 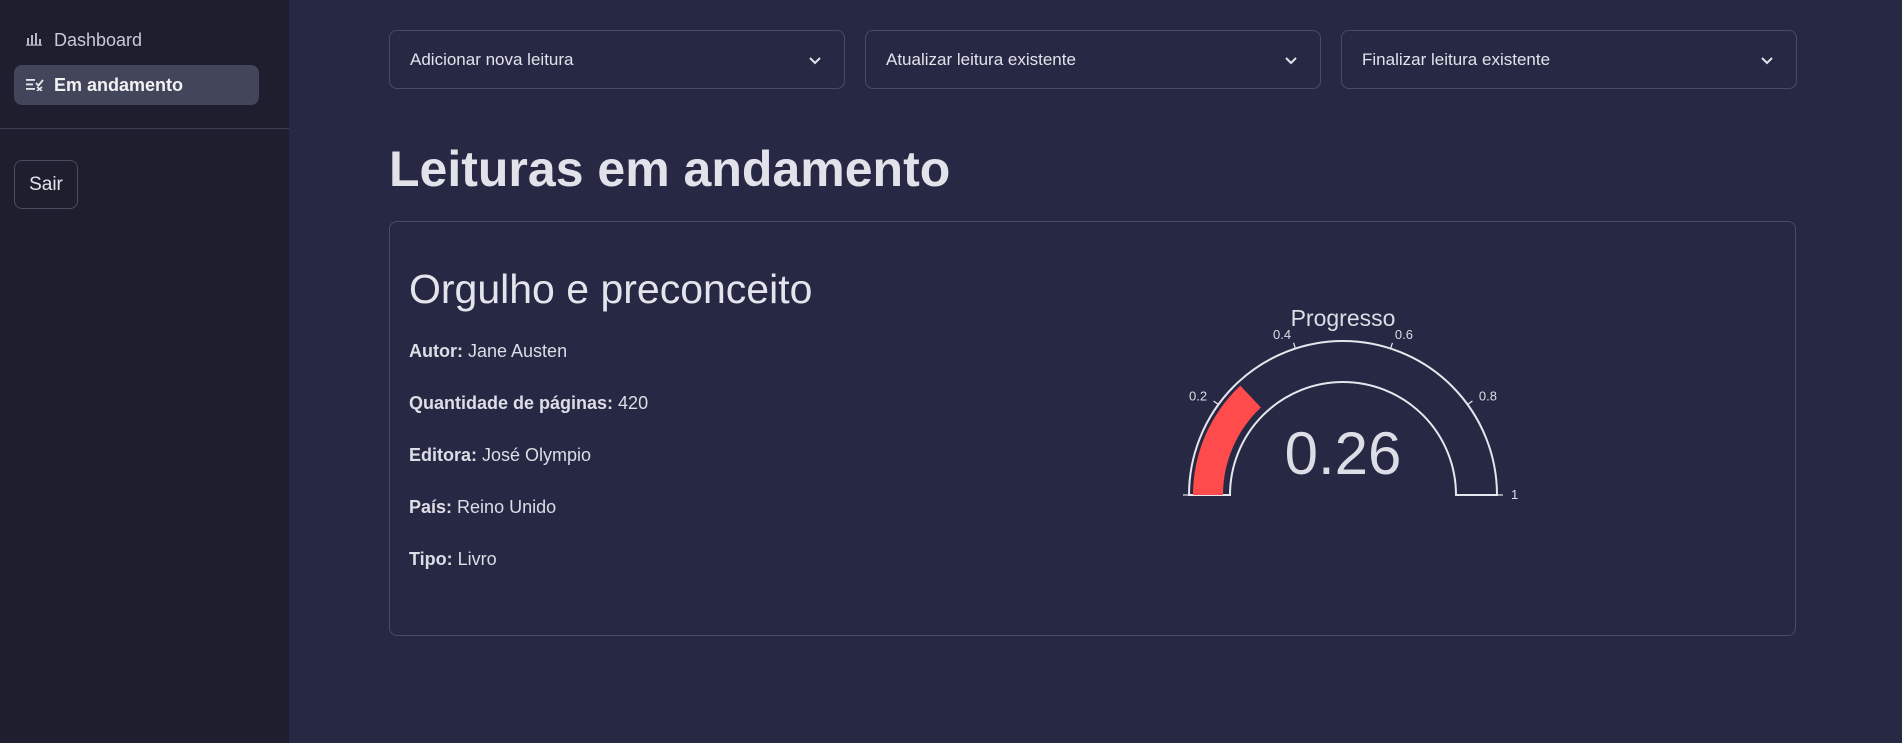 I want to click on add-reading-dropdown: Adicionar nova leitura, so click(x=617, y=59).